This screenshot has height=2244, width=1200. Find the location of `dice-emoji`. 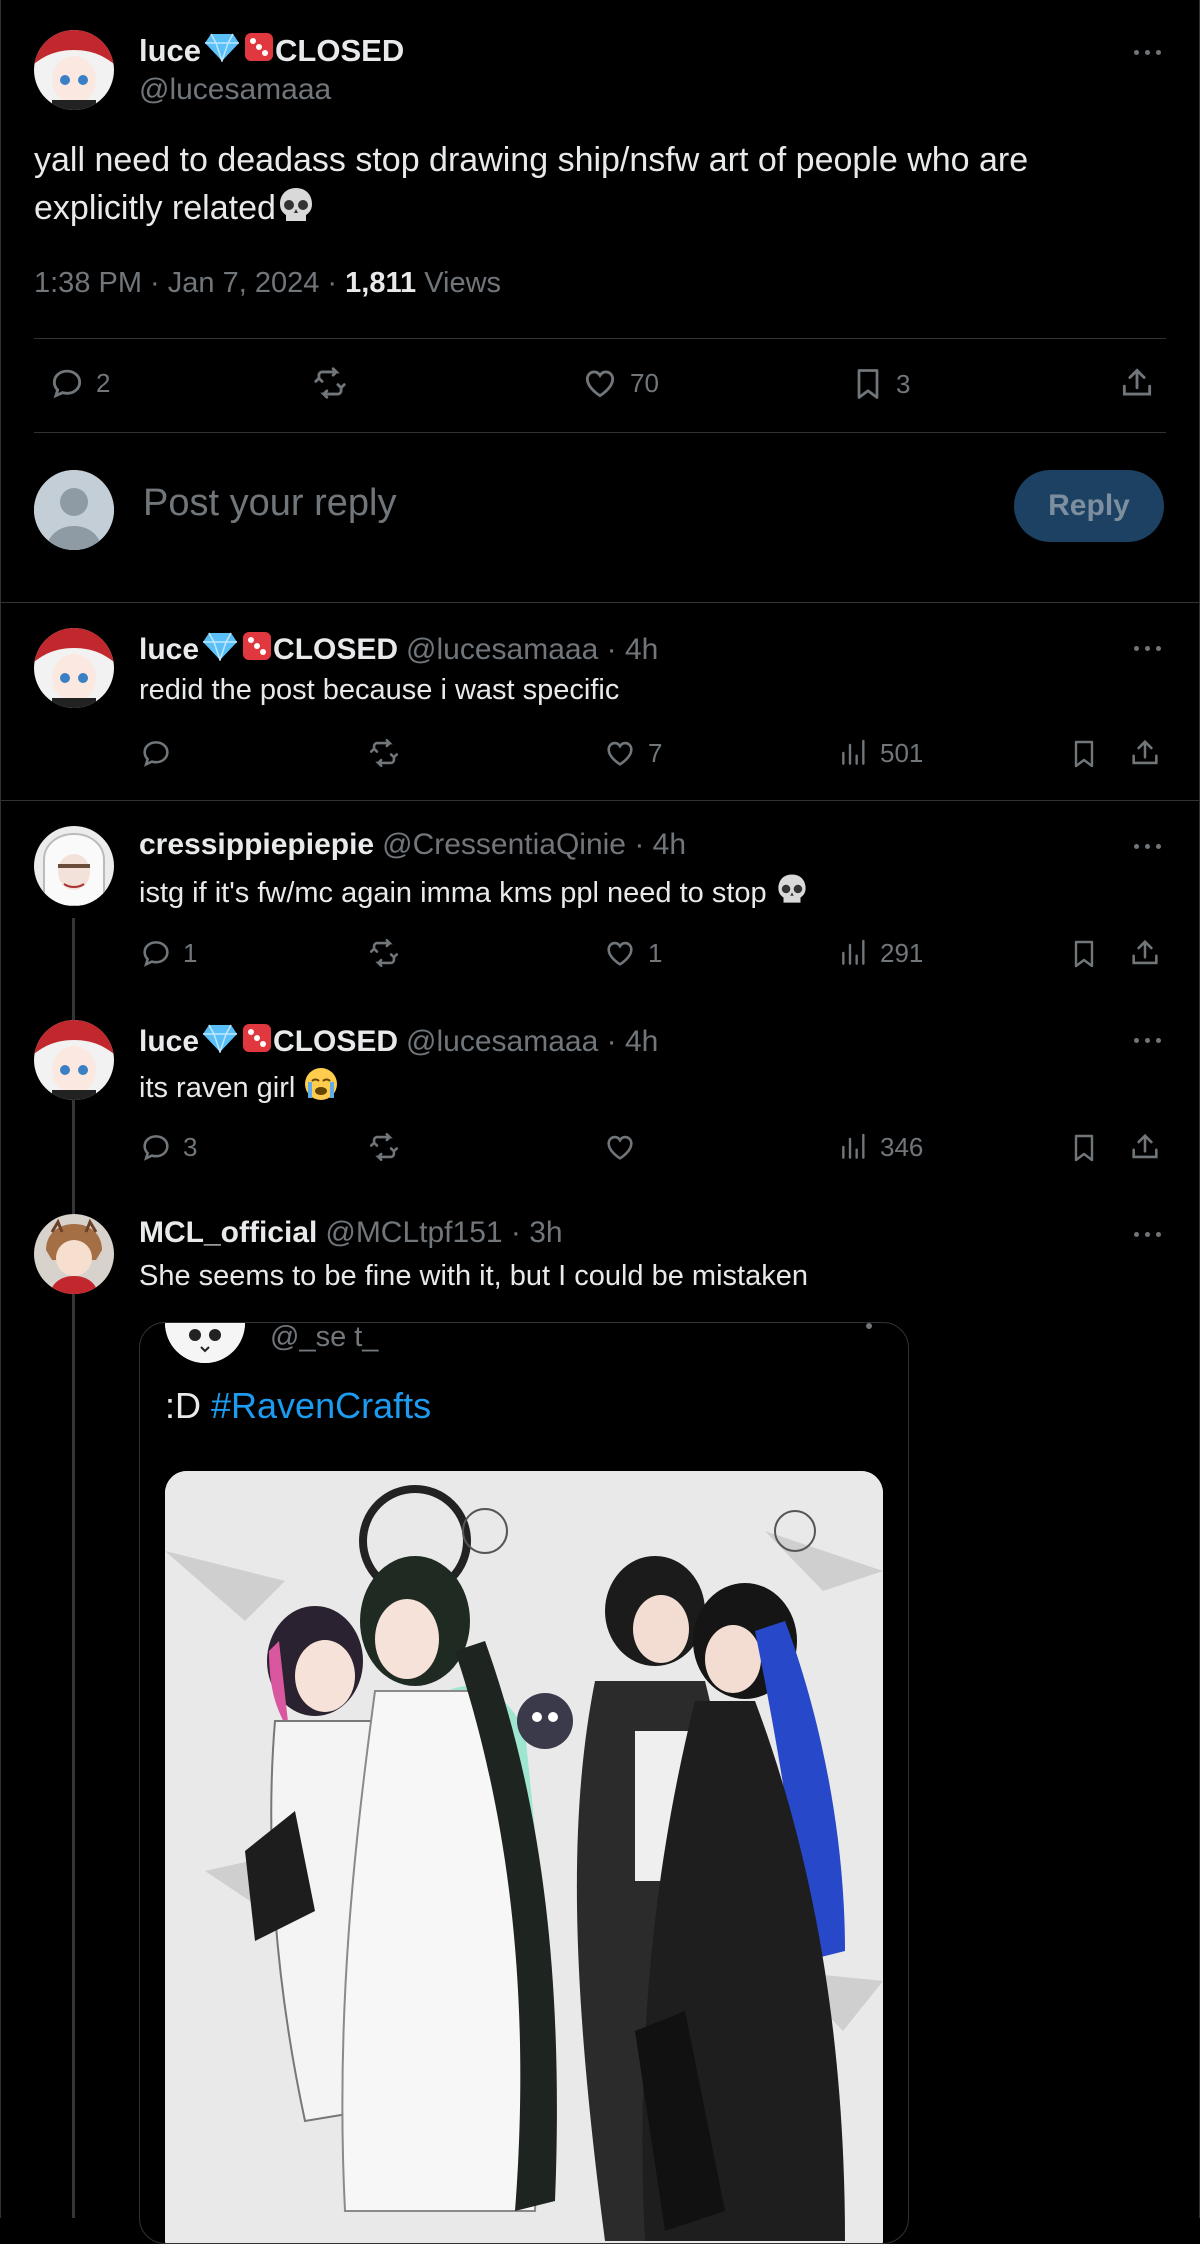

dice-emoji is located at coordinates (257, 1042).